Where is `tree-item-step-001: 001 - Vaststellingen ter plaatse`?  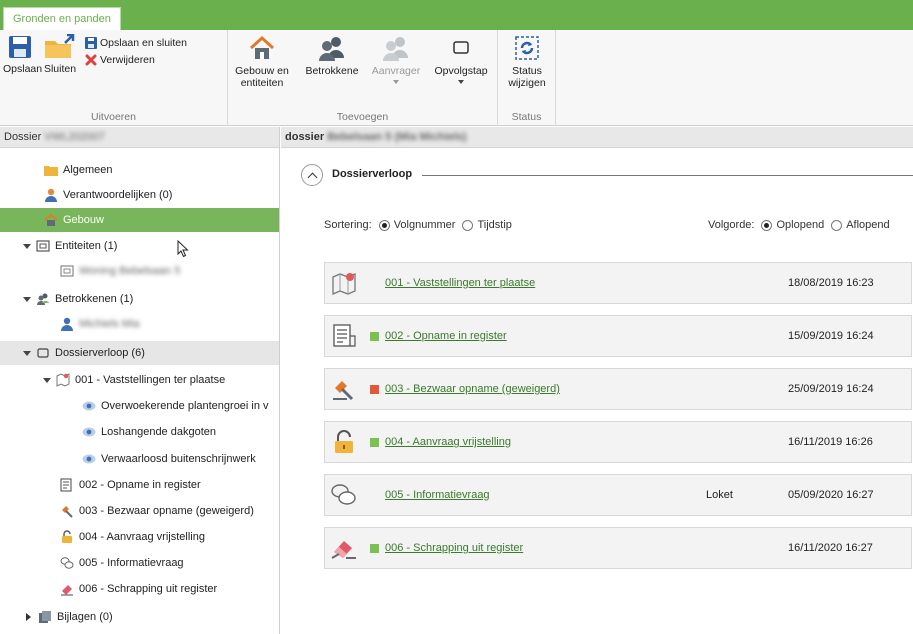 tree-item-step-001: 001 - Vaststellingen ter plaatse is located at coordinates (139, 380).